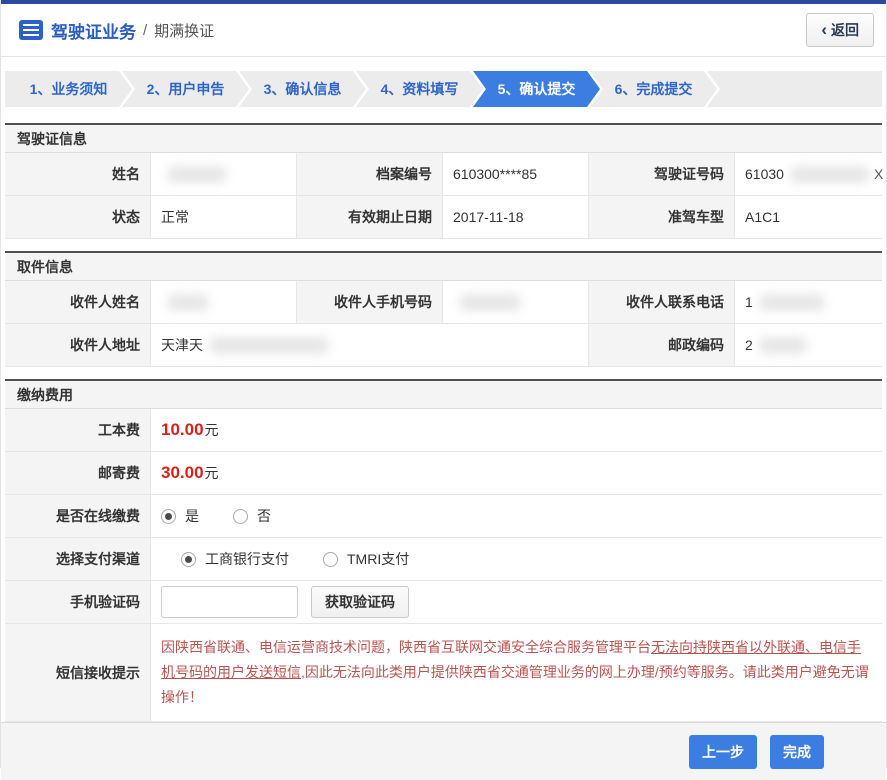 The height and width of the screenshot is (780, 887). I want to click on step-item-3: 3、确认信息, so click(302, 89).